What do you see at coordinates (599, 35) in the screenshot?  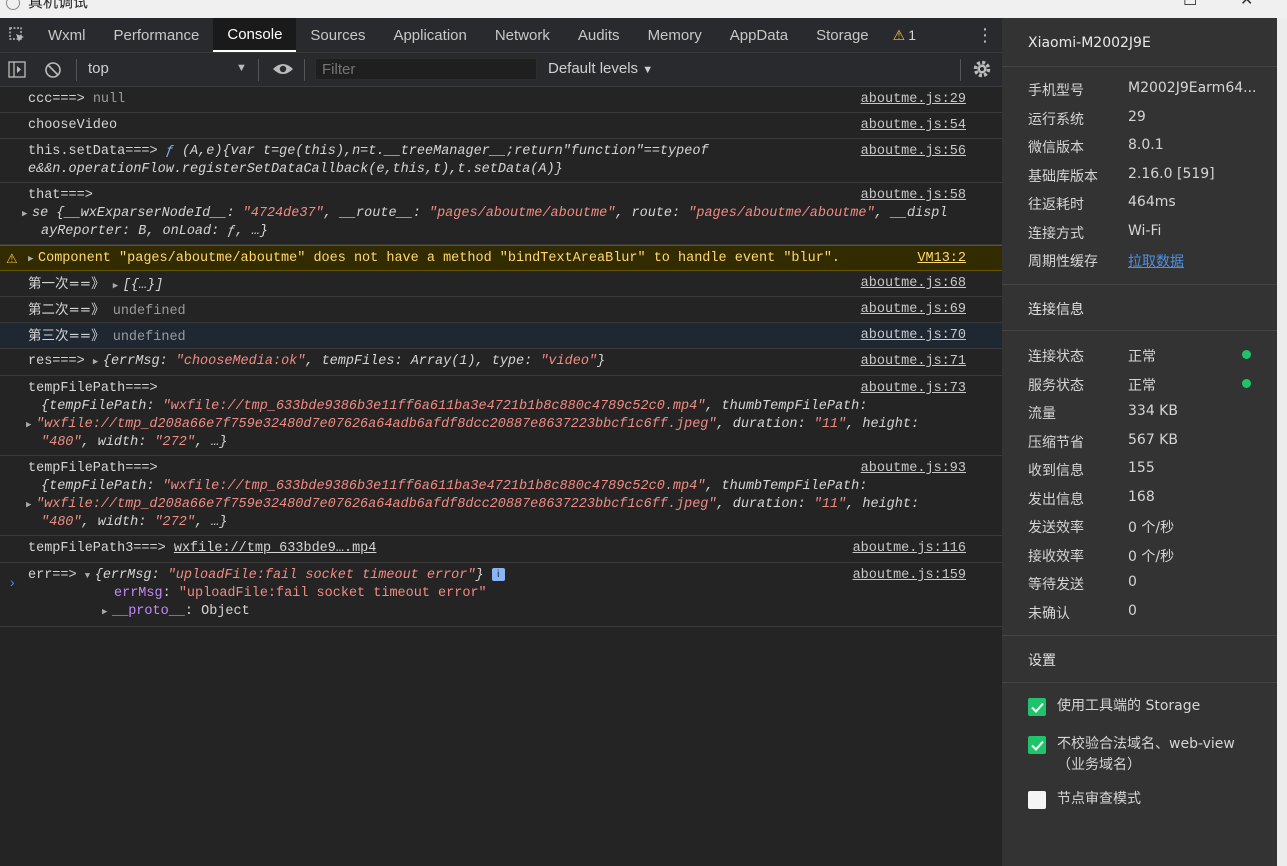 I see `tab-audits: Audits` at bounding box center [599, 35].